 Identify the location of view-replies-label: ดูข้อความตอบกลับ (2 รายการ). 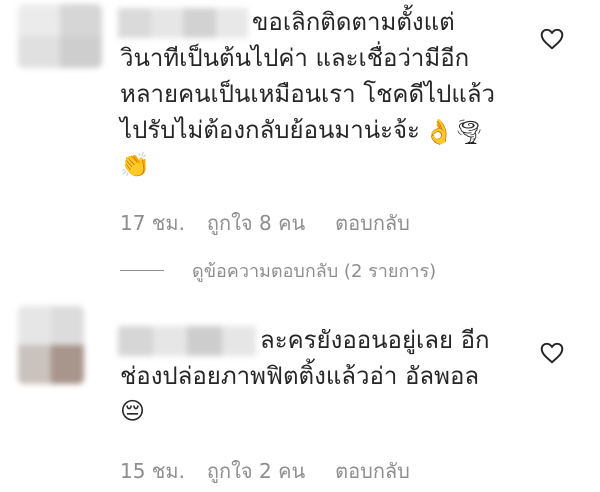
(314, 271).